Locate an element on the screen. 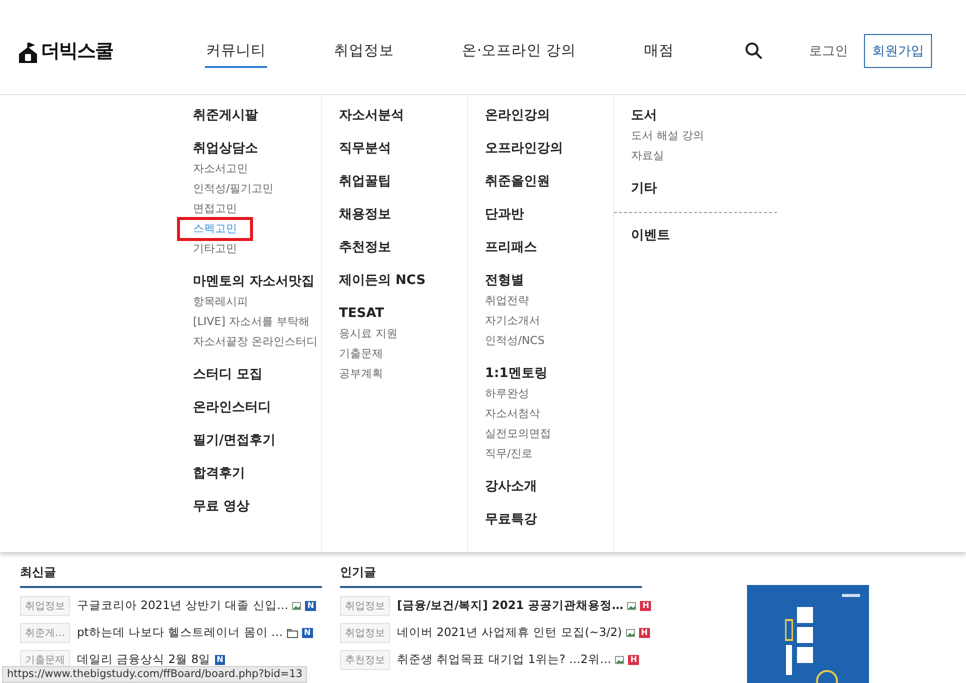 Image resolution: width=966 pixels, height=683 pixels. menu-heading: 추천정보 is located at coordinates (365, 248).